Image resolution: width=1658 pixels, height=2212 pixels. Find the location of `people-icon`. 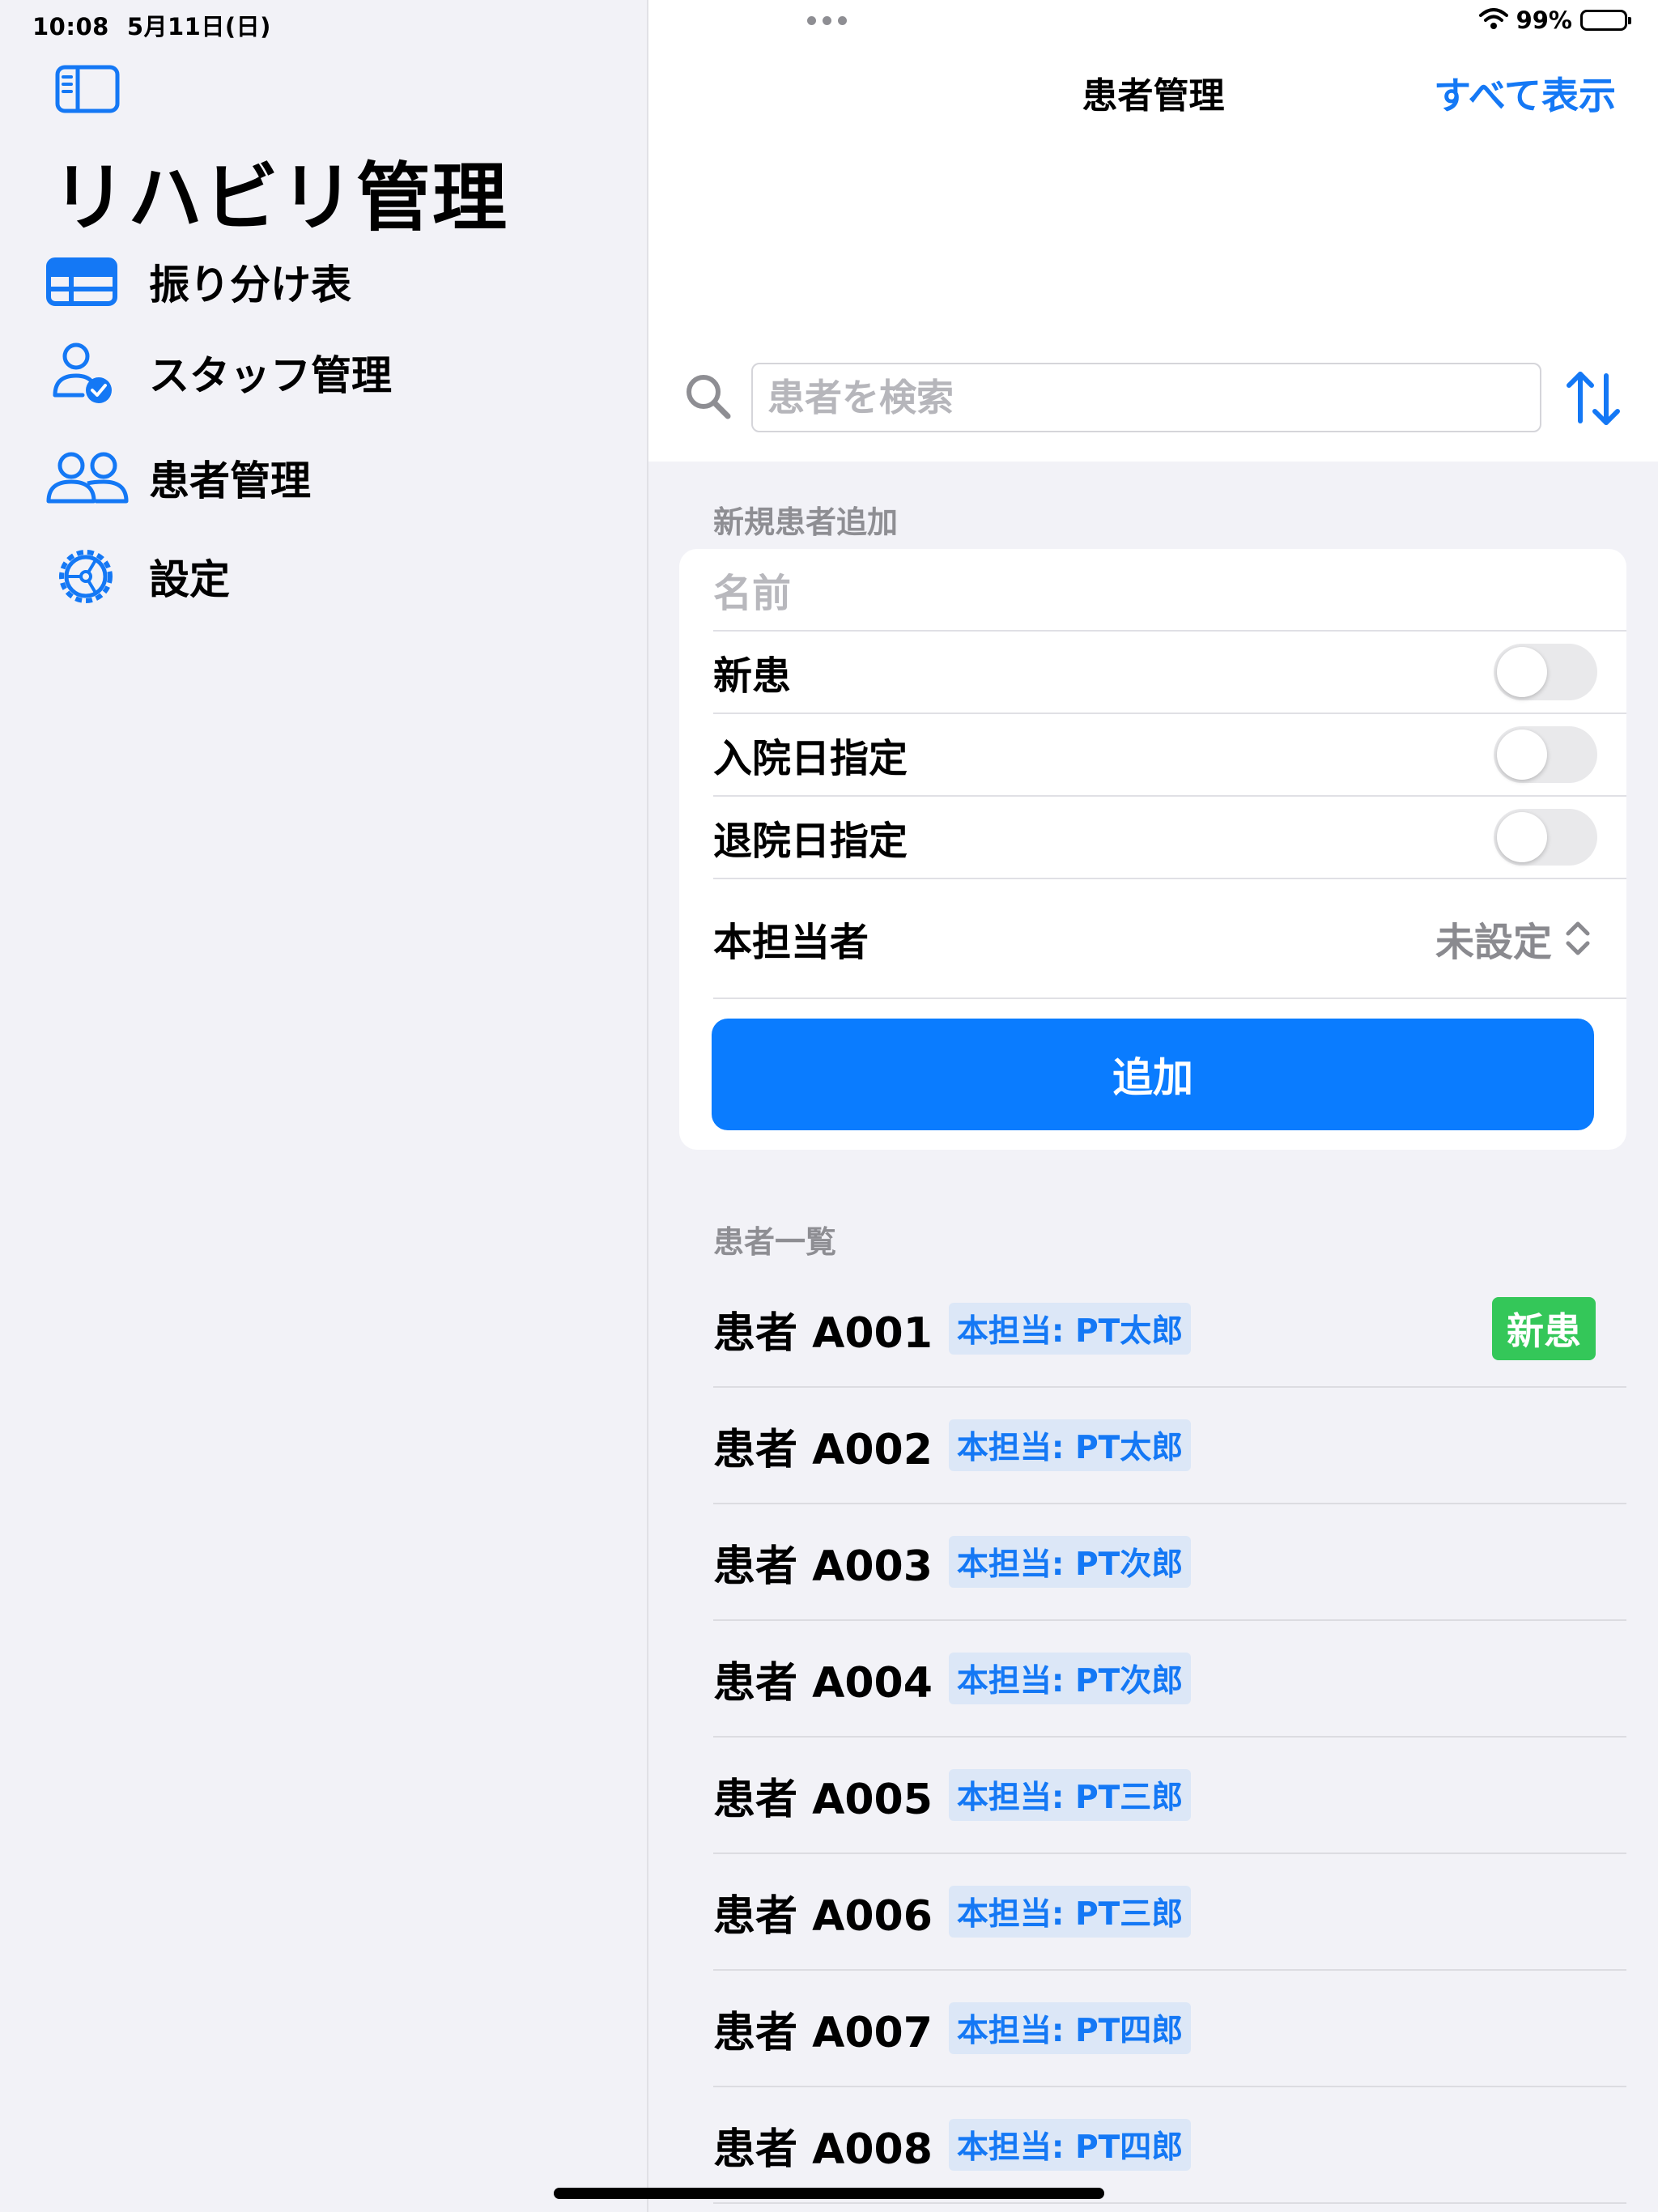

people-icon is located at coordinates (88, 477).